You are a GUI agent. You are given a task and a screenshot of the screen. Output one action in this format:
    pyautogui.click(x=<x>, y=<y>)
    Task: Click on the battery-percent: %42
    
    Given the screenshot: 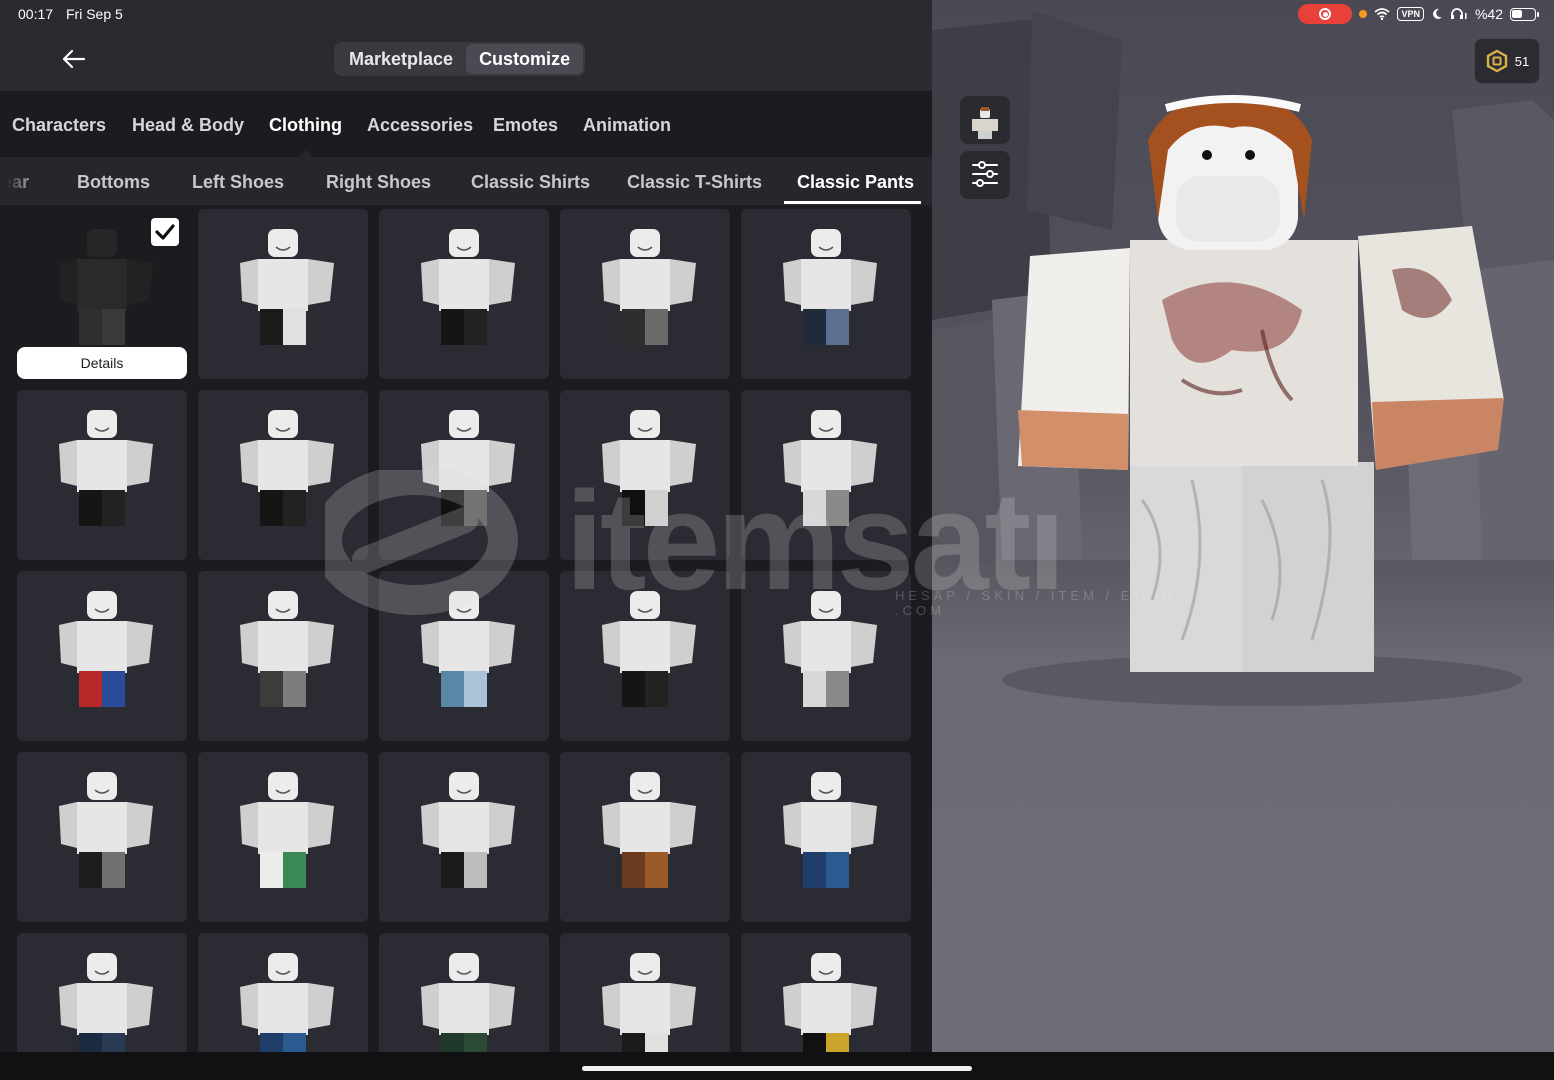 What is the action you would take?
    pyautogui.click(x=1488, y=14)
    